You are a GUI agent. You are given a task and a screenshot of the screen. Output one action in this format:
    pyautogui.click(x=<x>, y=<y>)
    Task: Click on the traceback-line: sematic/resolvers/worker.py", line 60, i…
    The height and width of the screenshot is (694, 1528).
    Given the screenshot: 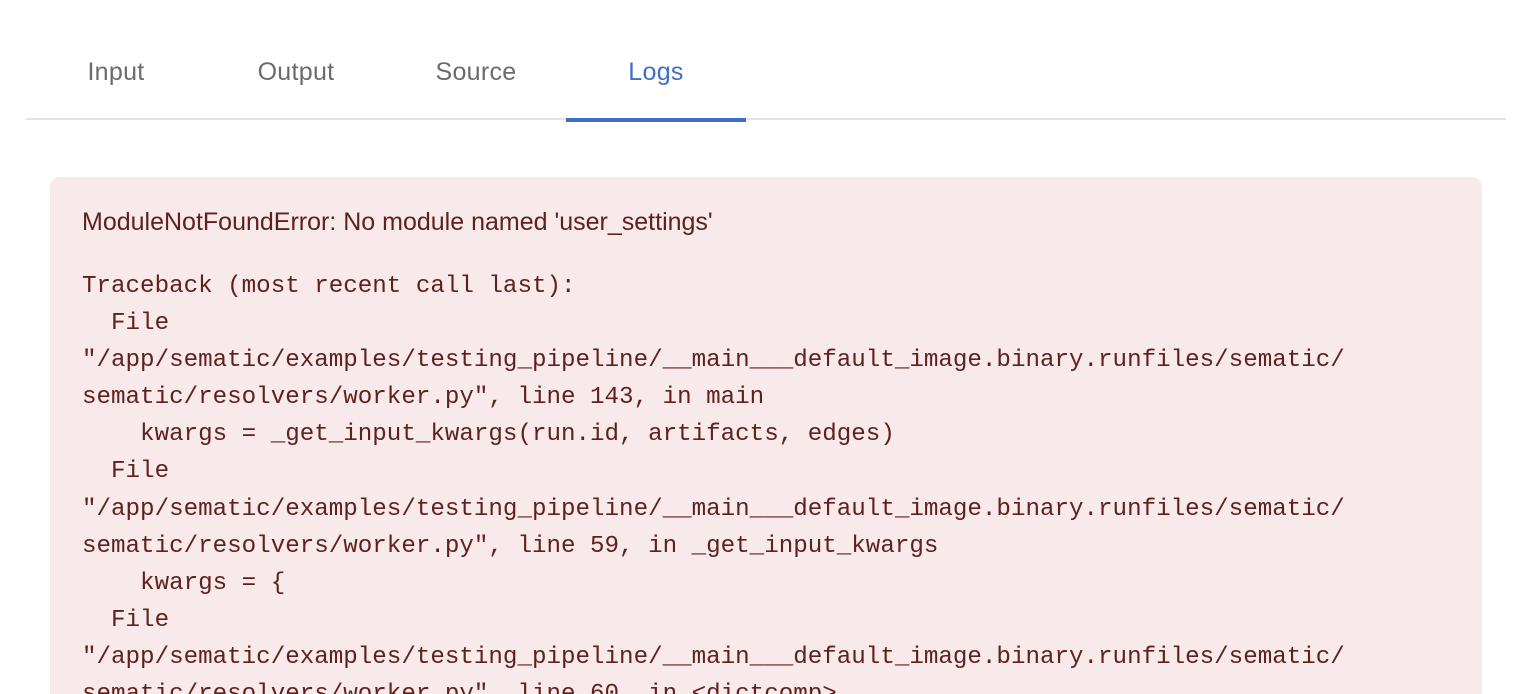 What is the action you would take?
    pyautogui.click(x=459, y=687)
    